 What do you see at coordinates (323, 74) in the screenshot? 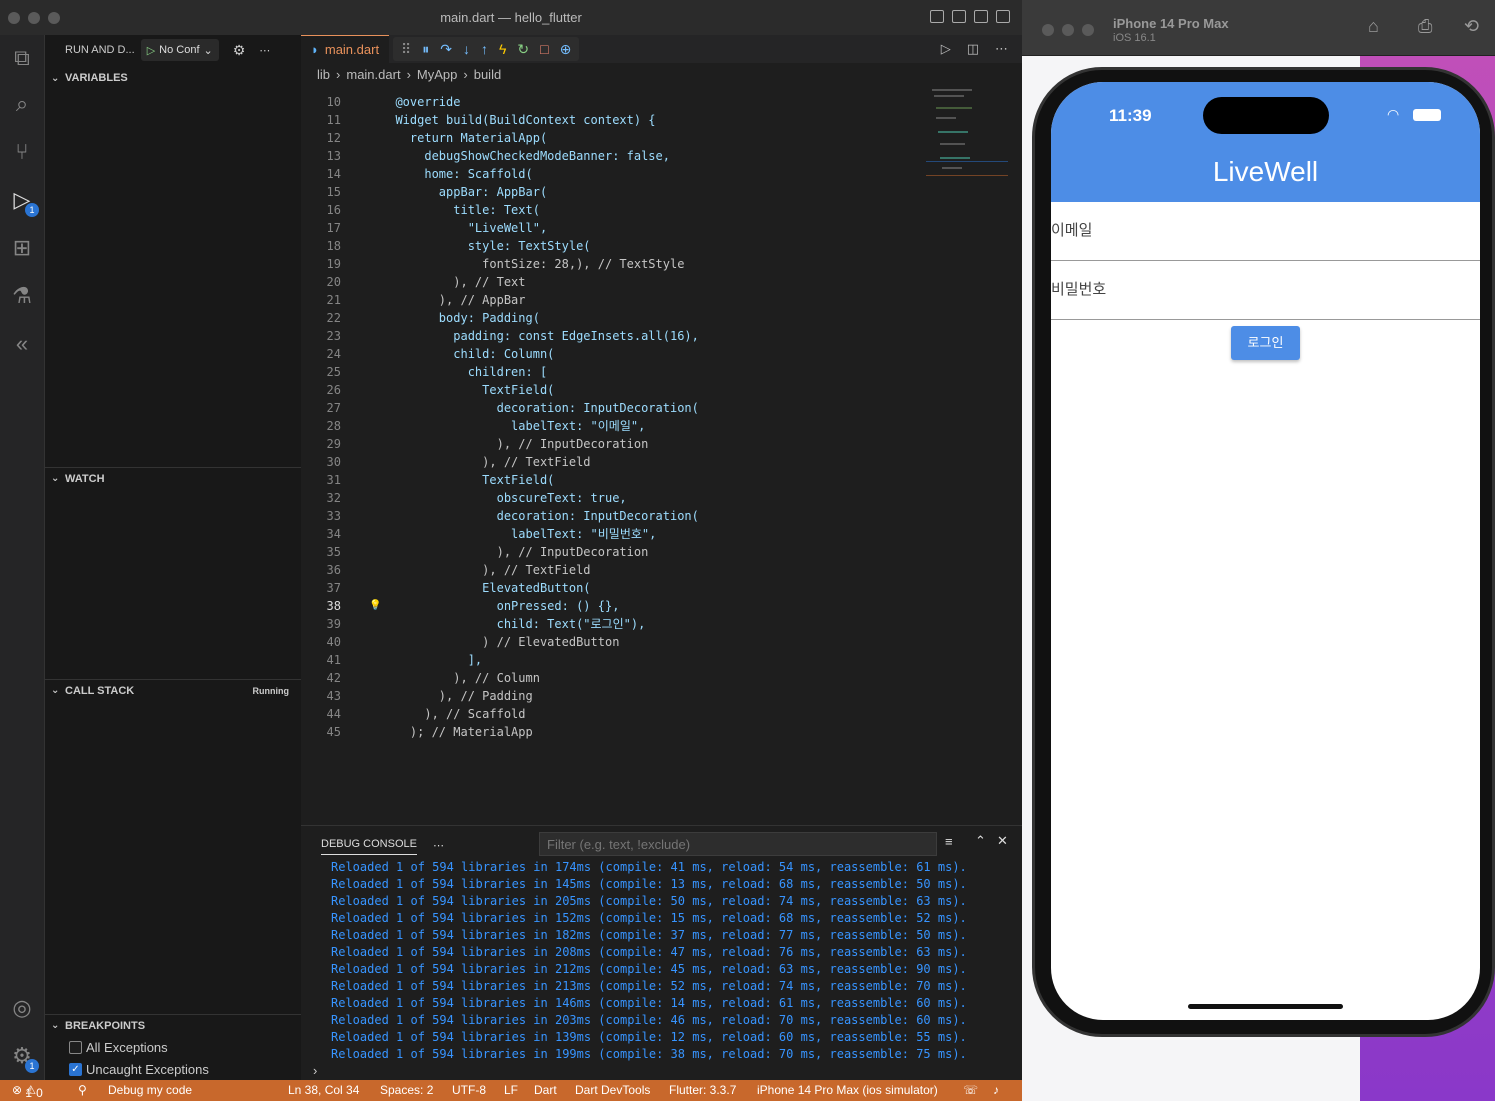
I see `breadcrumb-item: lib` at bounding box center [323, 74].